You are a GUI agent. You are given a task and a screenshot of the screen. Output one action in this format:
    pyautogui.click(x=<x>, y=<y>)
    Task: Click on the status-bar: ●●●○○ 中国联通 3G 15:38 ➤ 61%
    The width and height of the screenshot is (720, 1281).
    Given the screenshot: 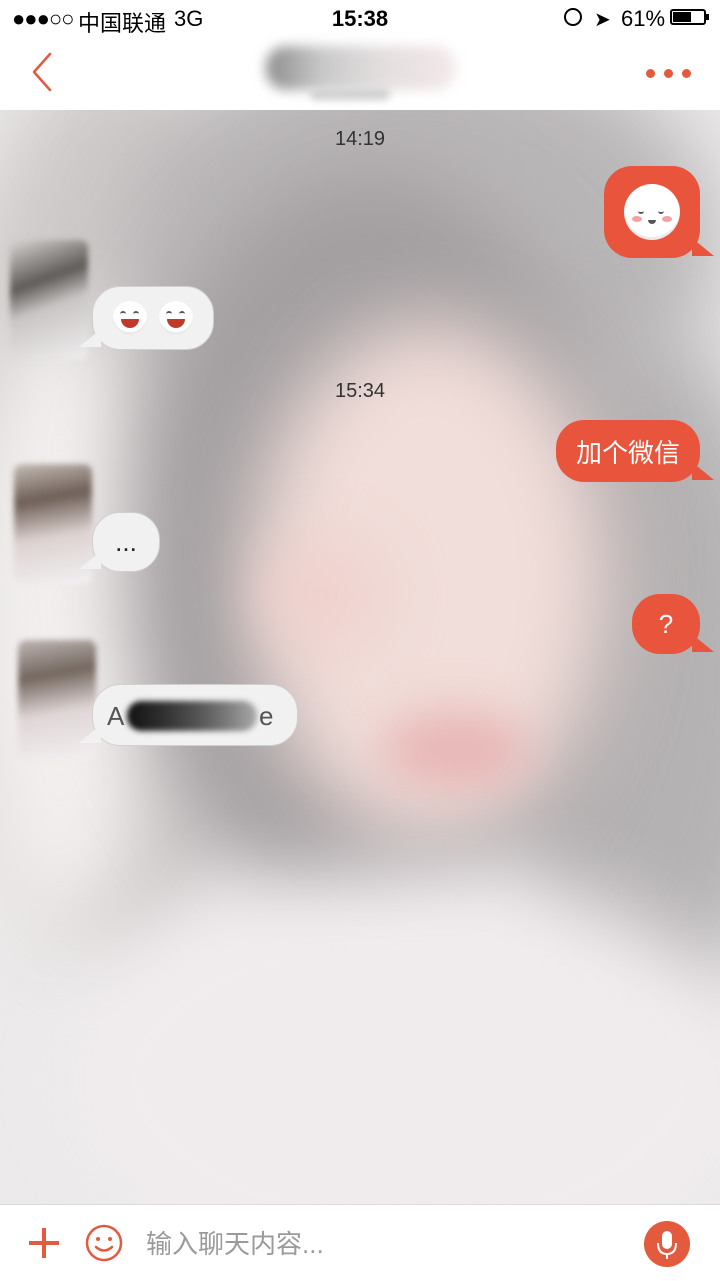 What is the action you would take?
    pyautogui.click(x=360, y=18)
    